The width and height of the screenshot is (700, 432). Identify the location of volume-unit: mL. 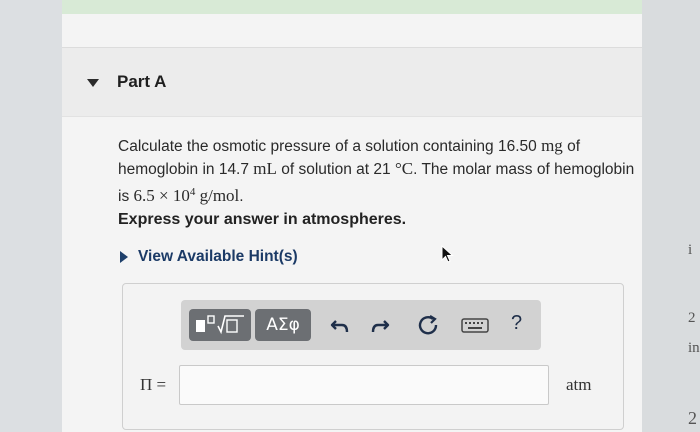
(265, 168).